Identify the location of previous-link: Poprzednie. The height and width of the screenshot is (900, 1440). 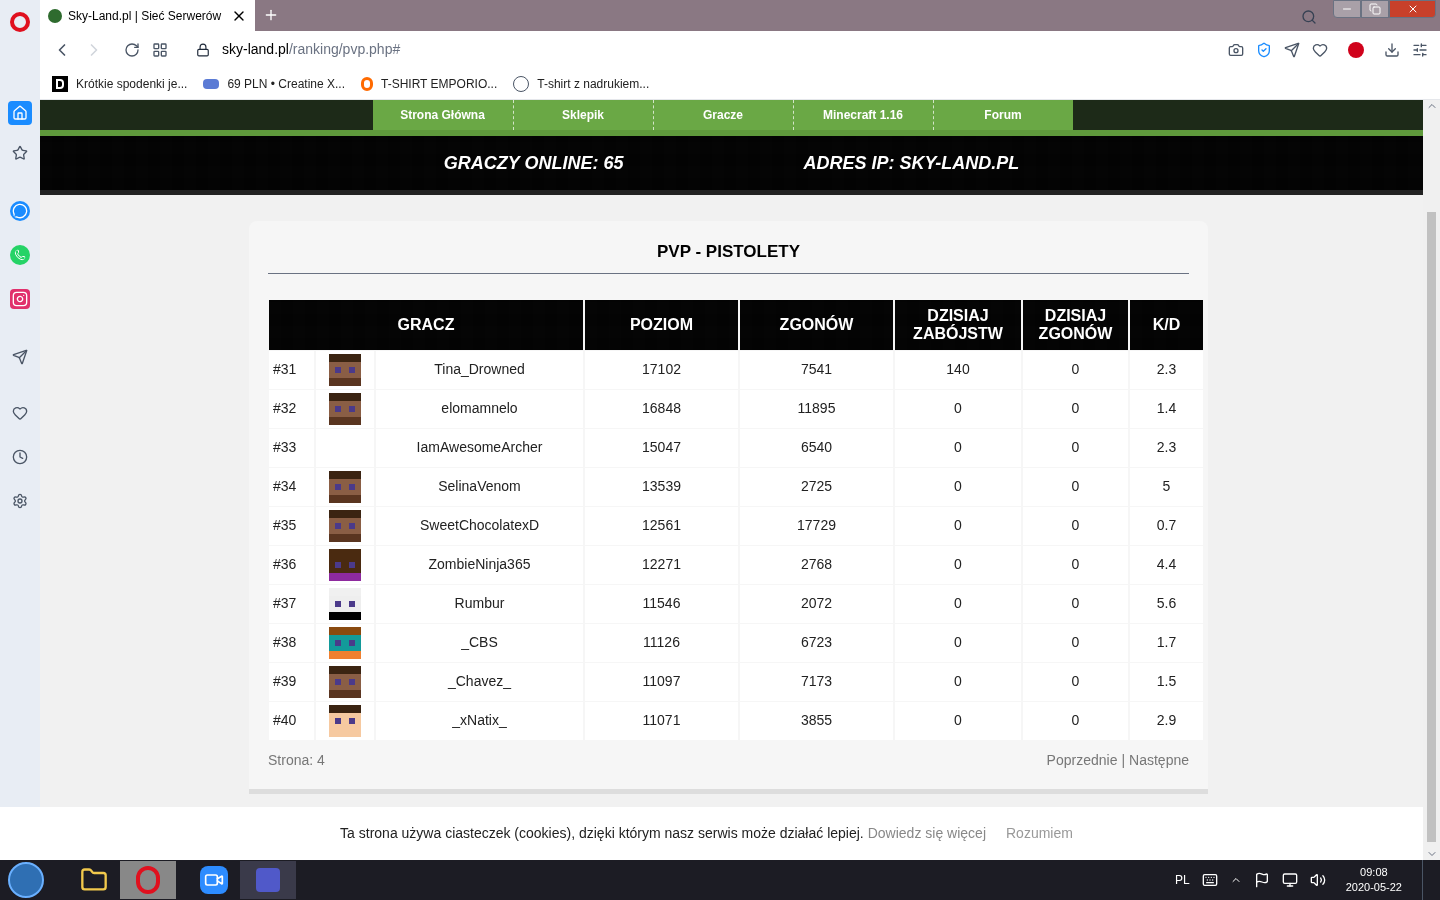
(1082, 760).